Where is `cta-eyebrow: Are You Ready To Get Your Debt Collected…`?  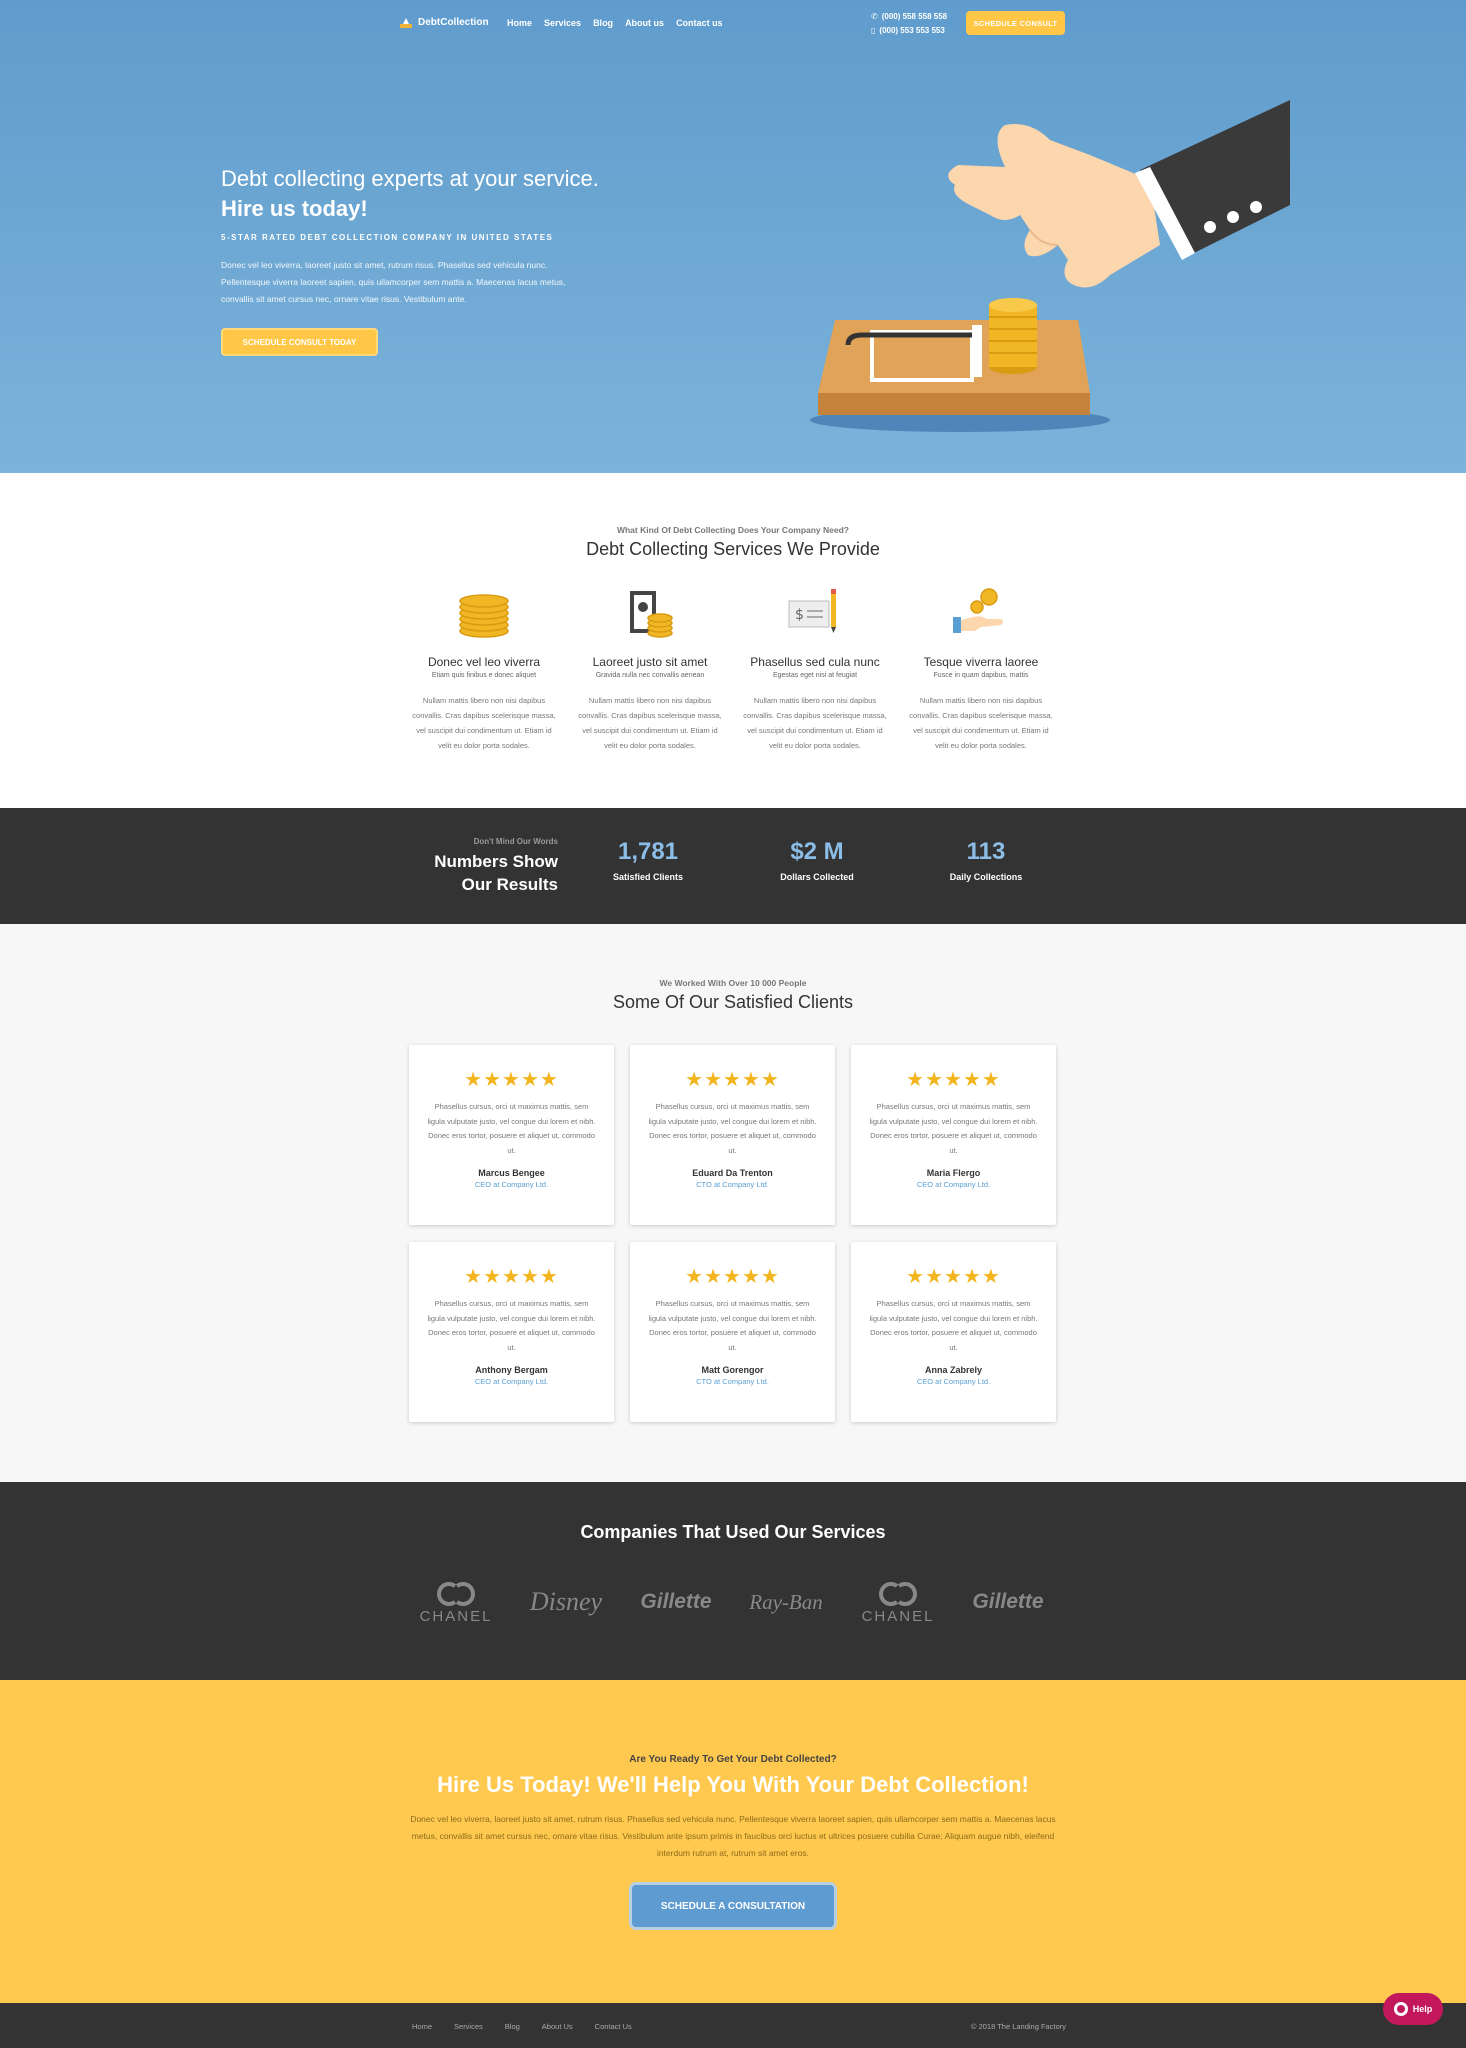
cta-eyebrow: Are You Ready To Get Your Debt Collected… is located at coordinates (733, 1759).